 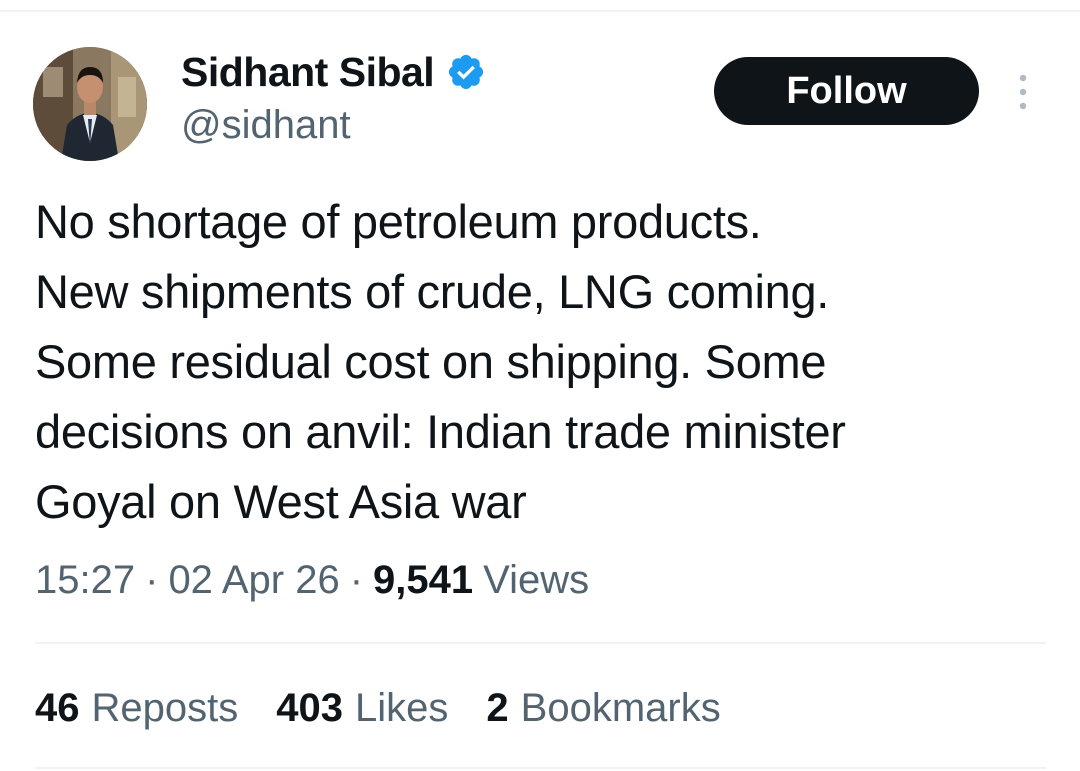 What do you see at coordinates (402, 708) in the screenshot?
I see `likes-label: Likes` at bounding box center [402, 708].